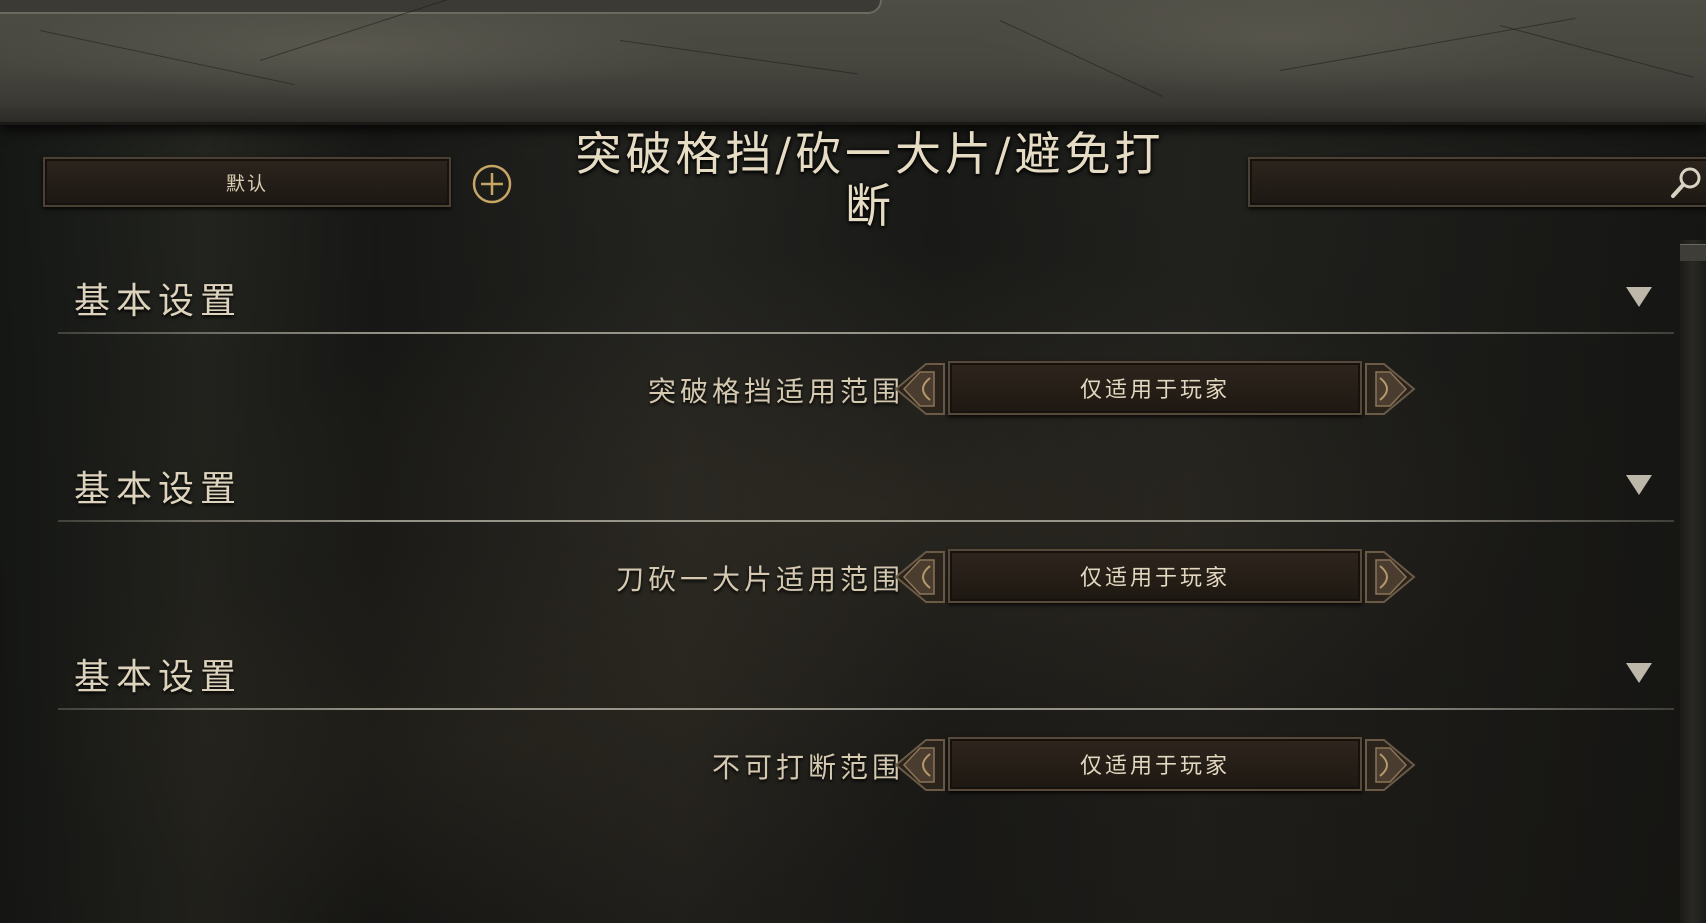  I want to click on stone-header-band, so click(853, 62).